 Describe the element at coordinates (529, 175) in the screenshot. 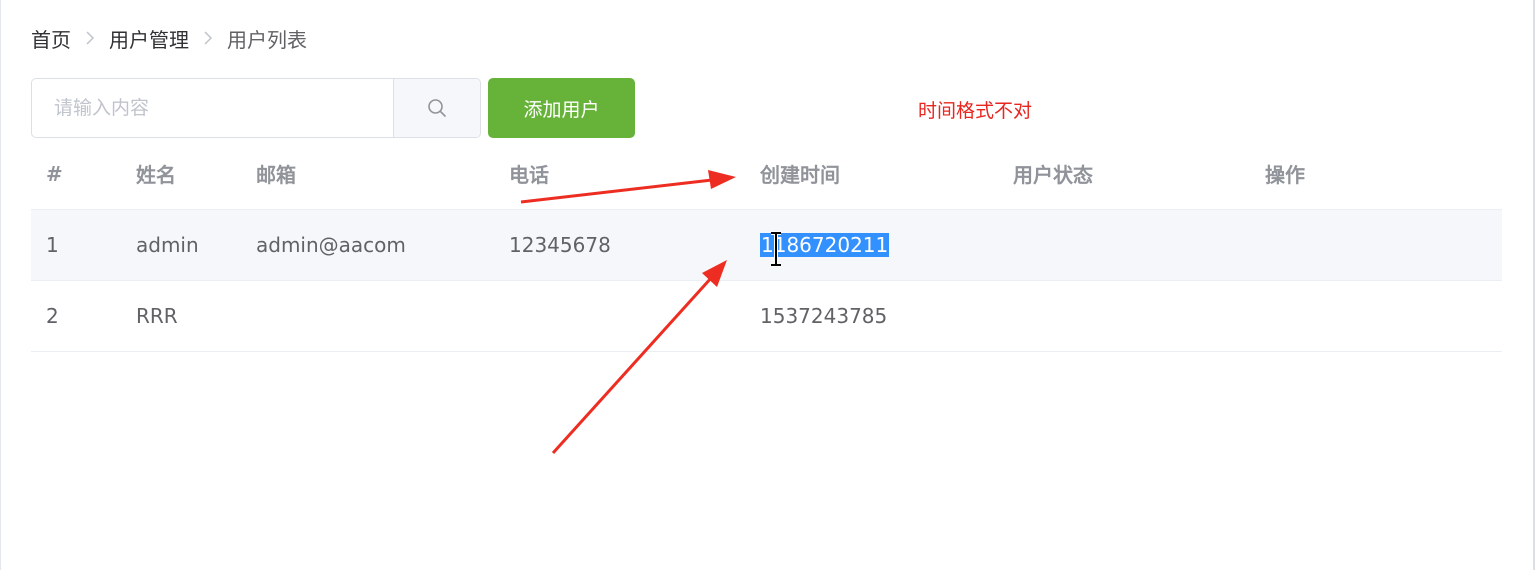

I see `column-header-phone: 电话` at that location.